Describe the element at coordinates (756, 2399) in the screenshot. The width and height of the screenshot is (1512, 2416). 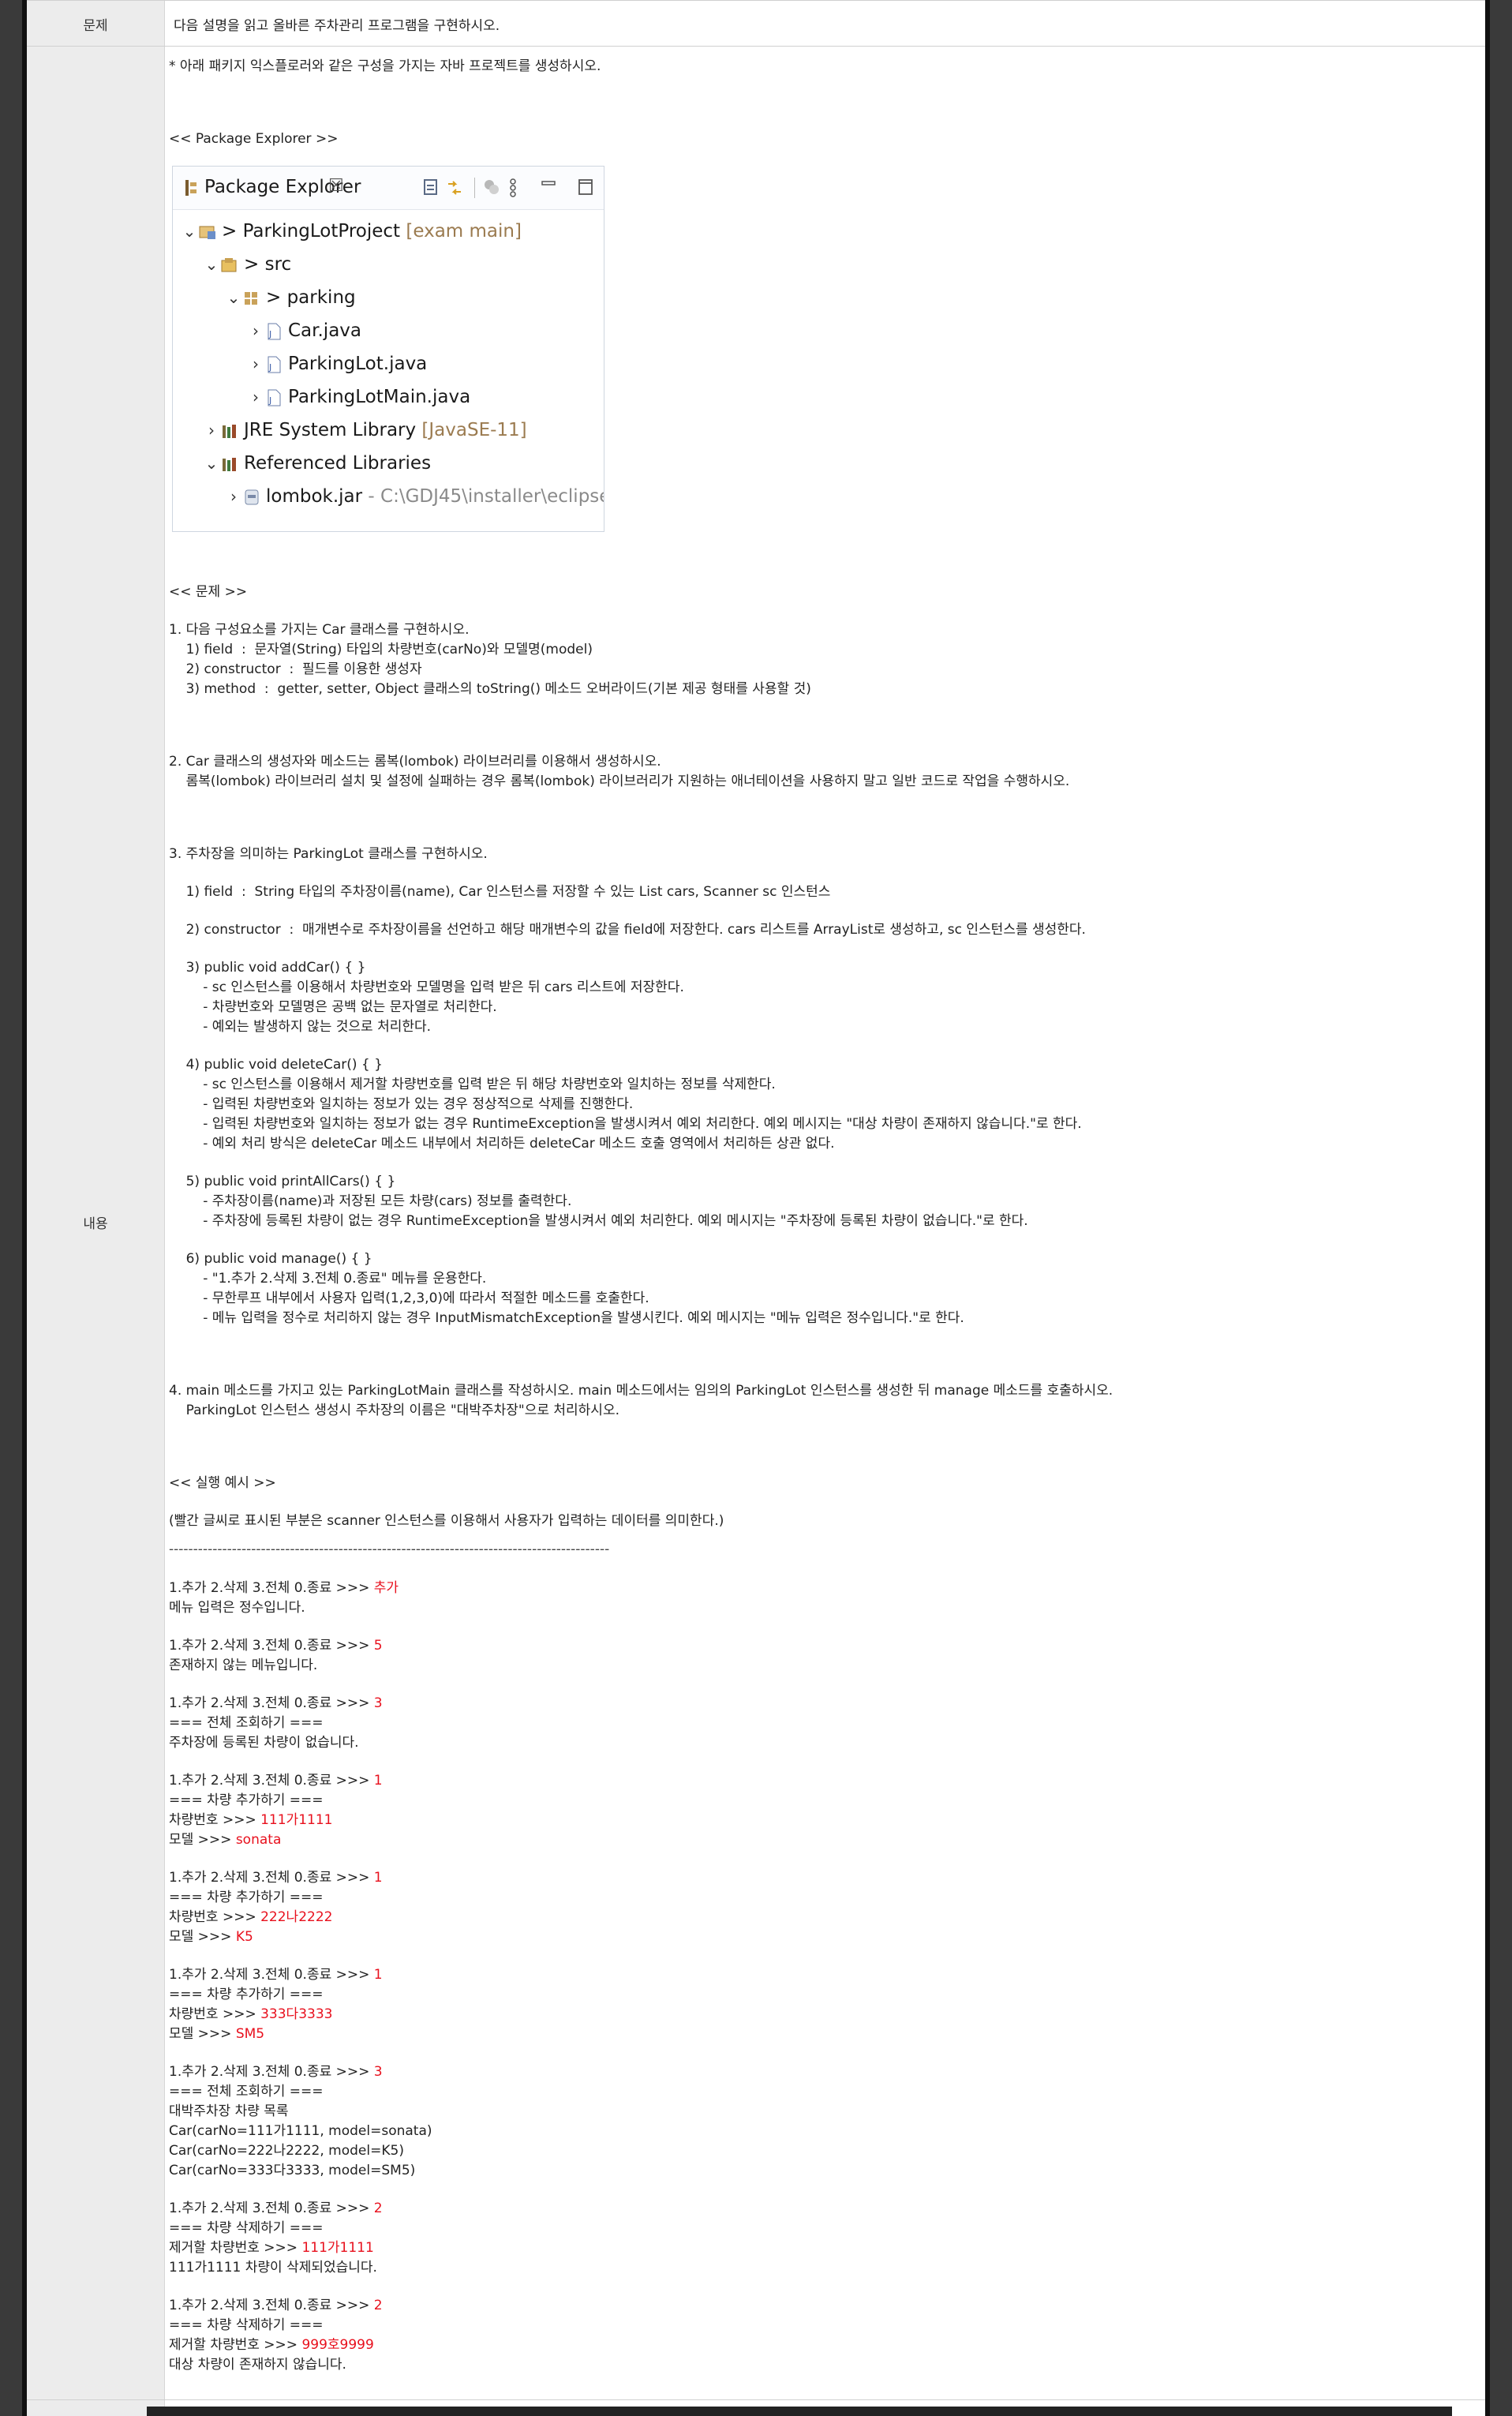
I see `row-divider` at that location.